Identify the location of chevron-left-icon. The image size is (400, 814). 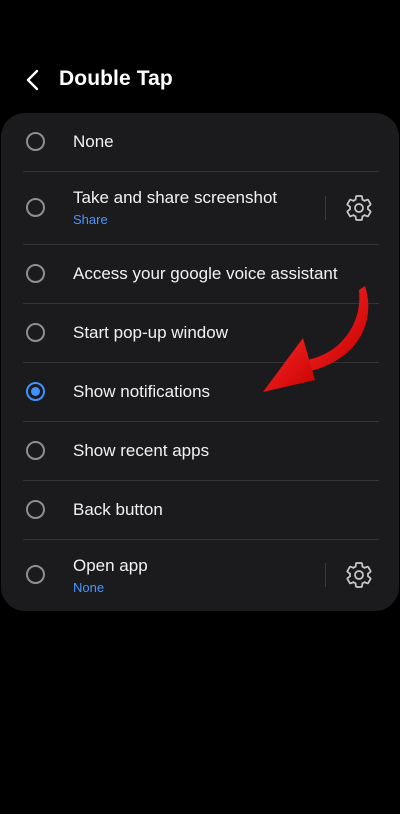
(32, 80).